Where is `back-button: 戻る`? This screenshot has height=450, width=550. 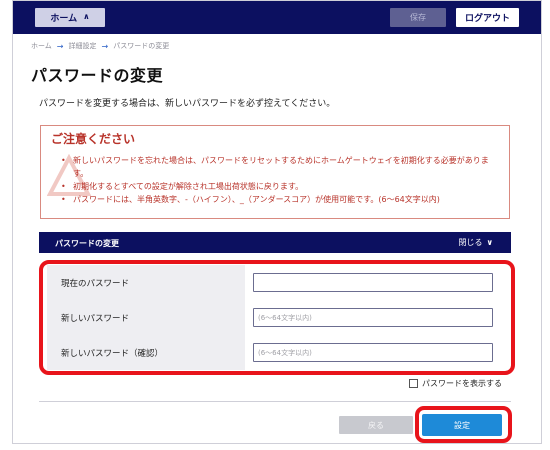 back-button: 戻る is located at coordinates (376, 425).